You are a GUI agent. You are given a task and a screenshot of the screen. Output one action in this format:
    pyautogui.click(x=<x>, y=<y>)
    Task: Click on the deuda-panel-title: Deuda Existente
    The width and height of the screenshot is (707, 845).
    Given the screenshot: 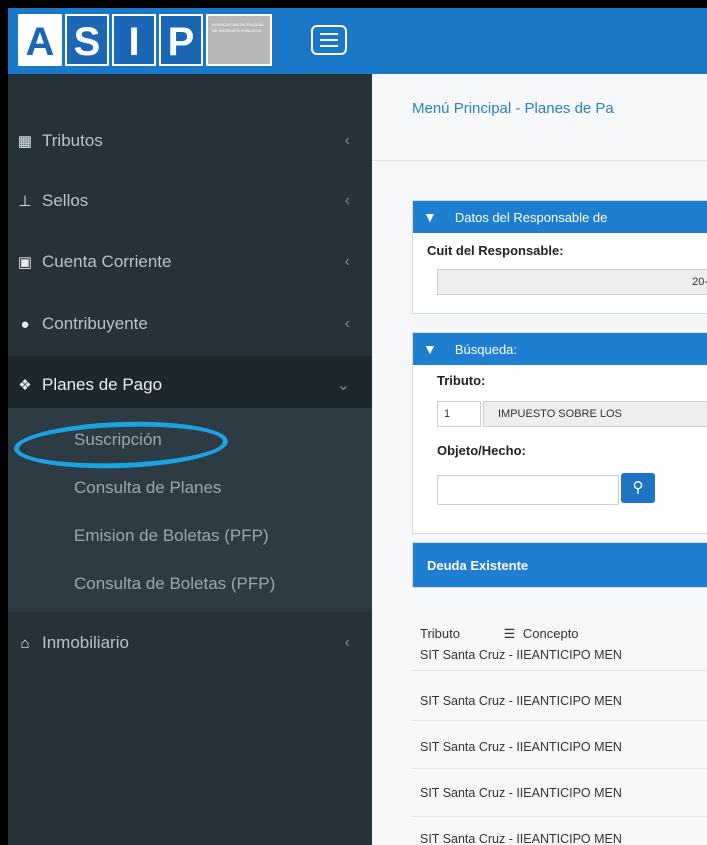 What is the action you would take?
    pyautogui.click(x=478, y=565)
    